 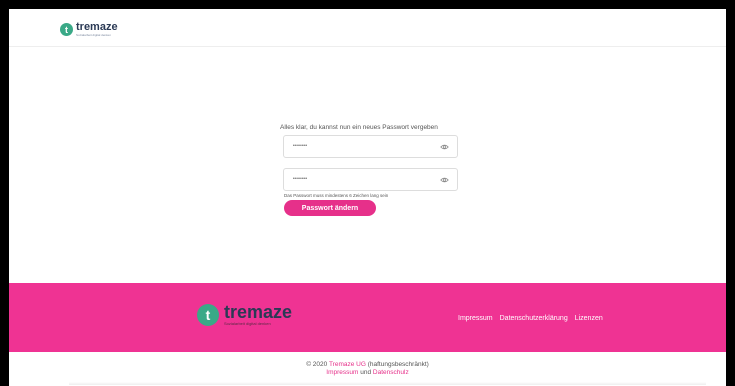 I want to click on copyright-suffix: (haftungsbeschränkt), so click(x=397, y=364).